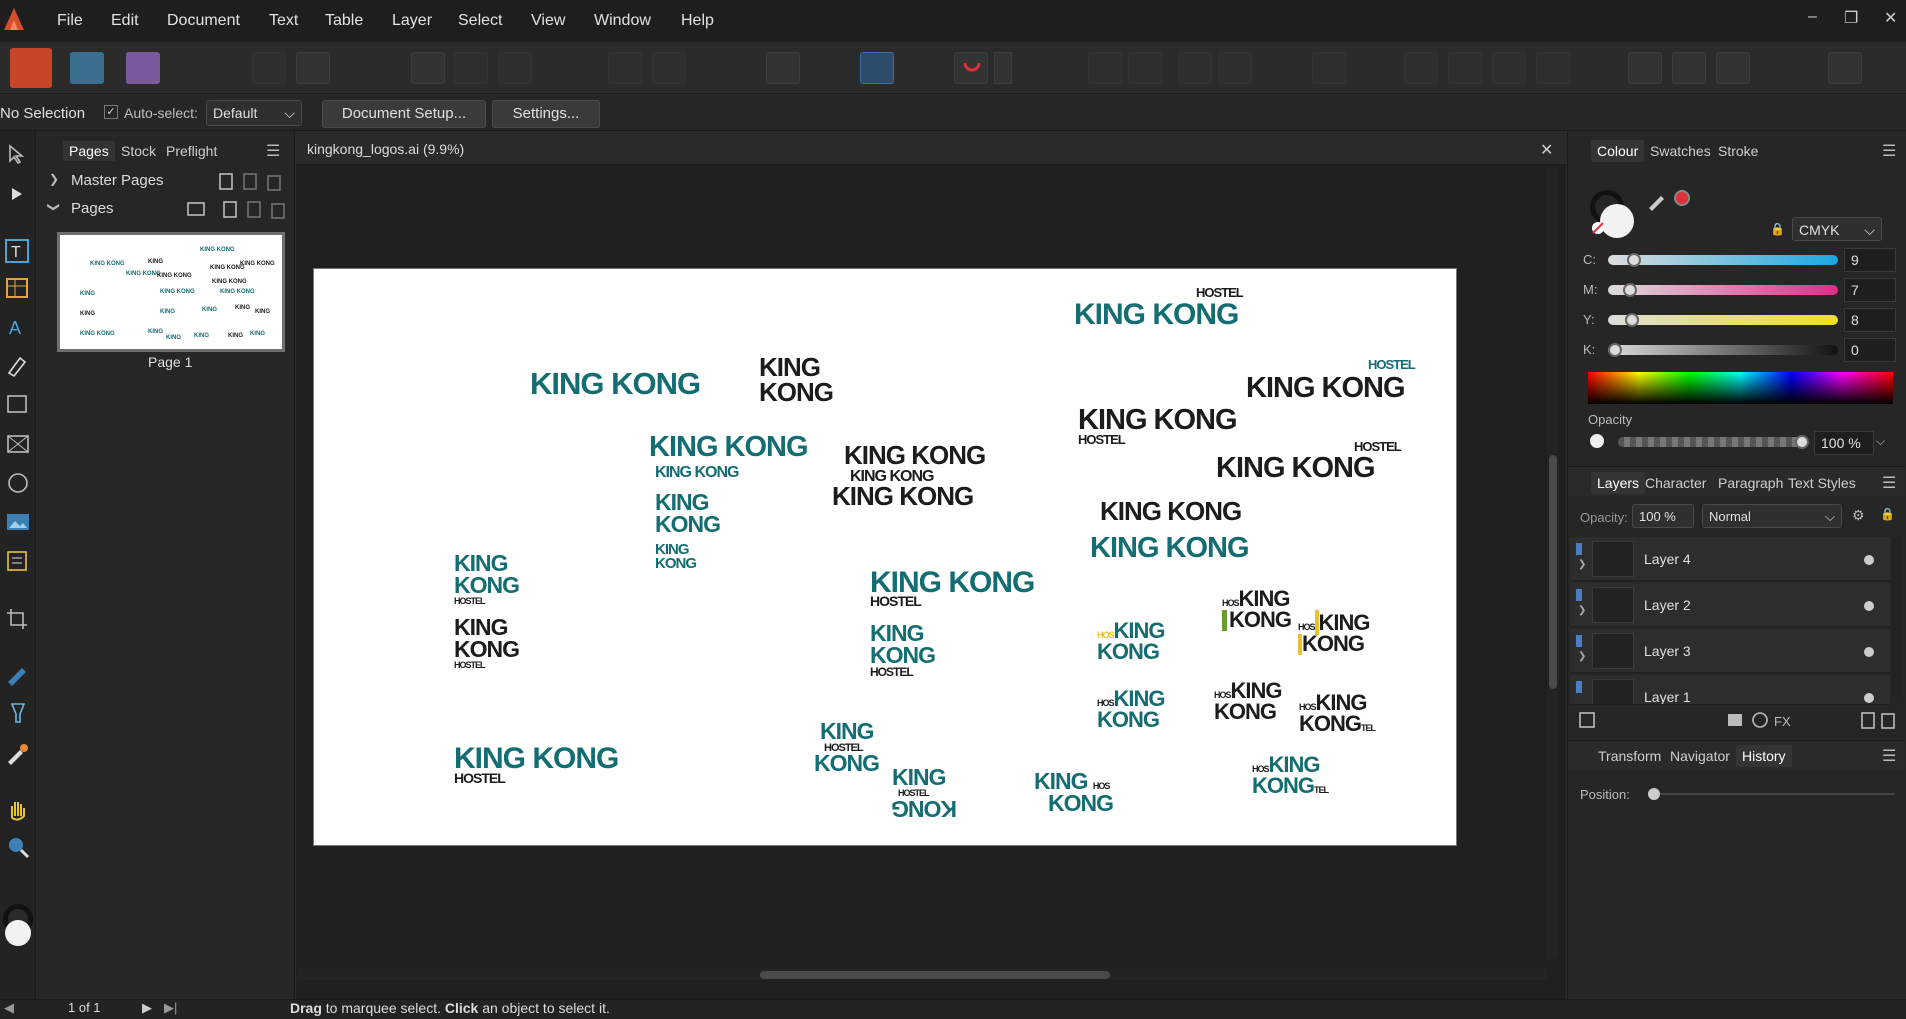 This screenshot has width=1906, height=1019. I want to click on logo-hostel-king-kong-yellow-black: HOS KING KONG, so click(1334, 632).